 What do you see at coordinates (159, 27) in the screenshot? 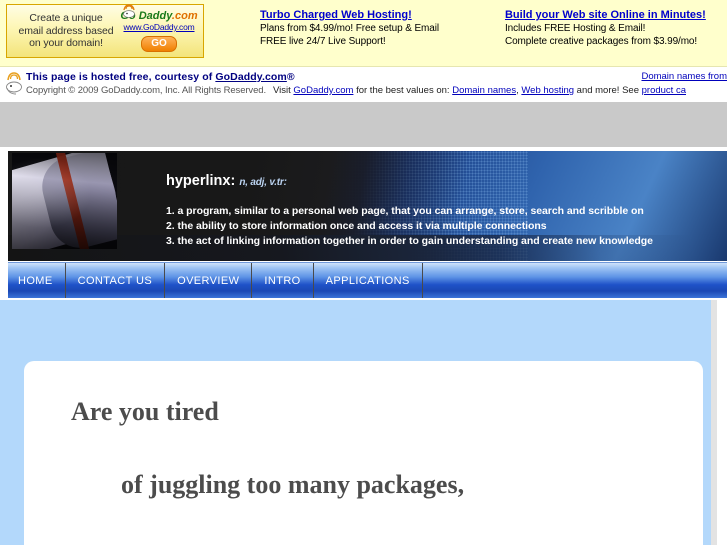
I see `godaddy-url-link: www.GoDaddy.com` at bounding box center [159, 27].